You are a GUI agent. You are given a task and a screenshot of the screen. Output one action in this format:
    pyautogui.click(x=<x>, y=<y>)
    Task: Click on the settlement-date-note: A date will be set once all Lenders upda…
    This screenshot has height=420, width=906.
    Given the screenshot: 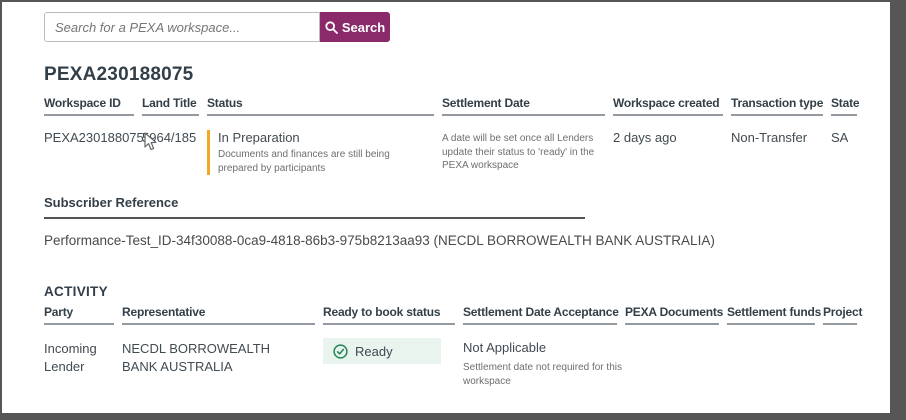 What is the action you would take?
    pyautogui.click(x=518, y=152)
    